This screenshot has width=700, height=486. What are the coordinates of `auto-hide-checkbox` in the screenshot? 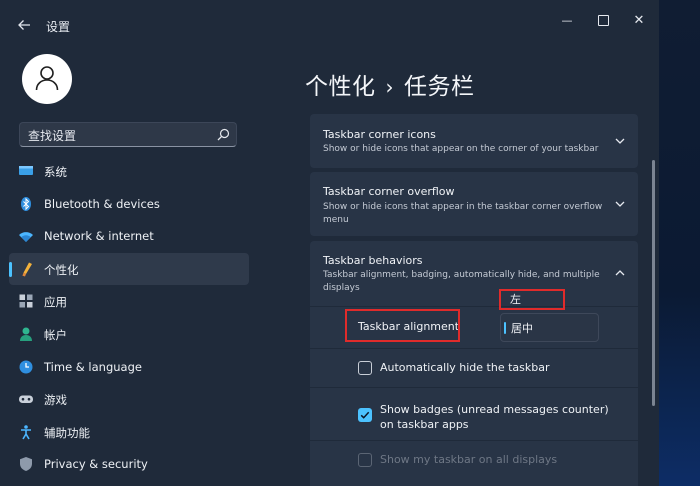 It's located at (365, 368).